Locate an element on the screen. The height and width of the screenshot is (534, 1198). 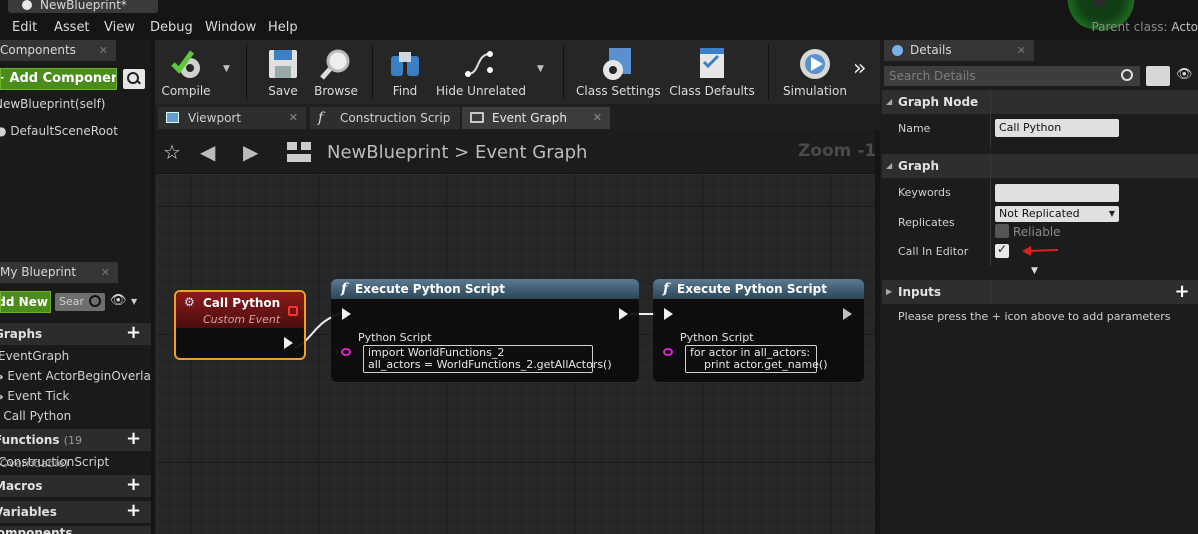
graph-item-eventtick: ➔ Event Tick is located at coordinates (34, 396).